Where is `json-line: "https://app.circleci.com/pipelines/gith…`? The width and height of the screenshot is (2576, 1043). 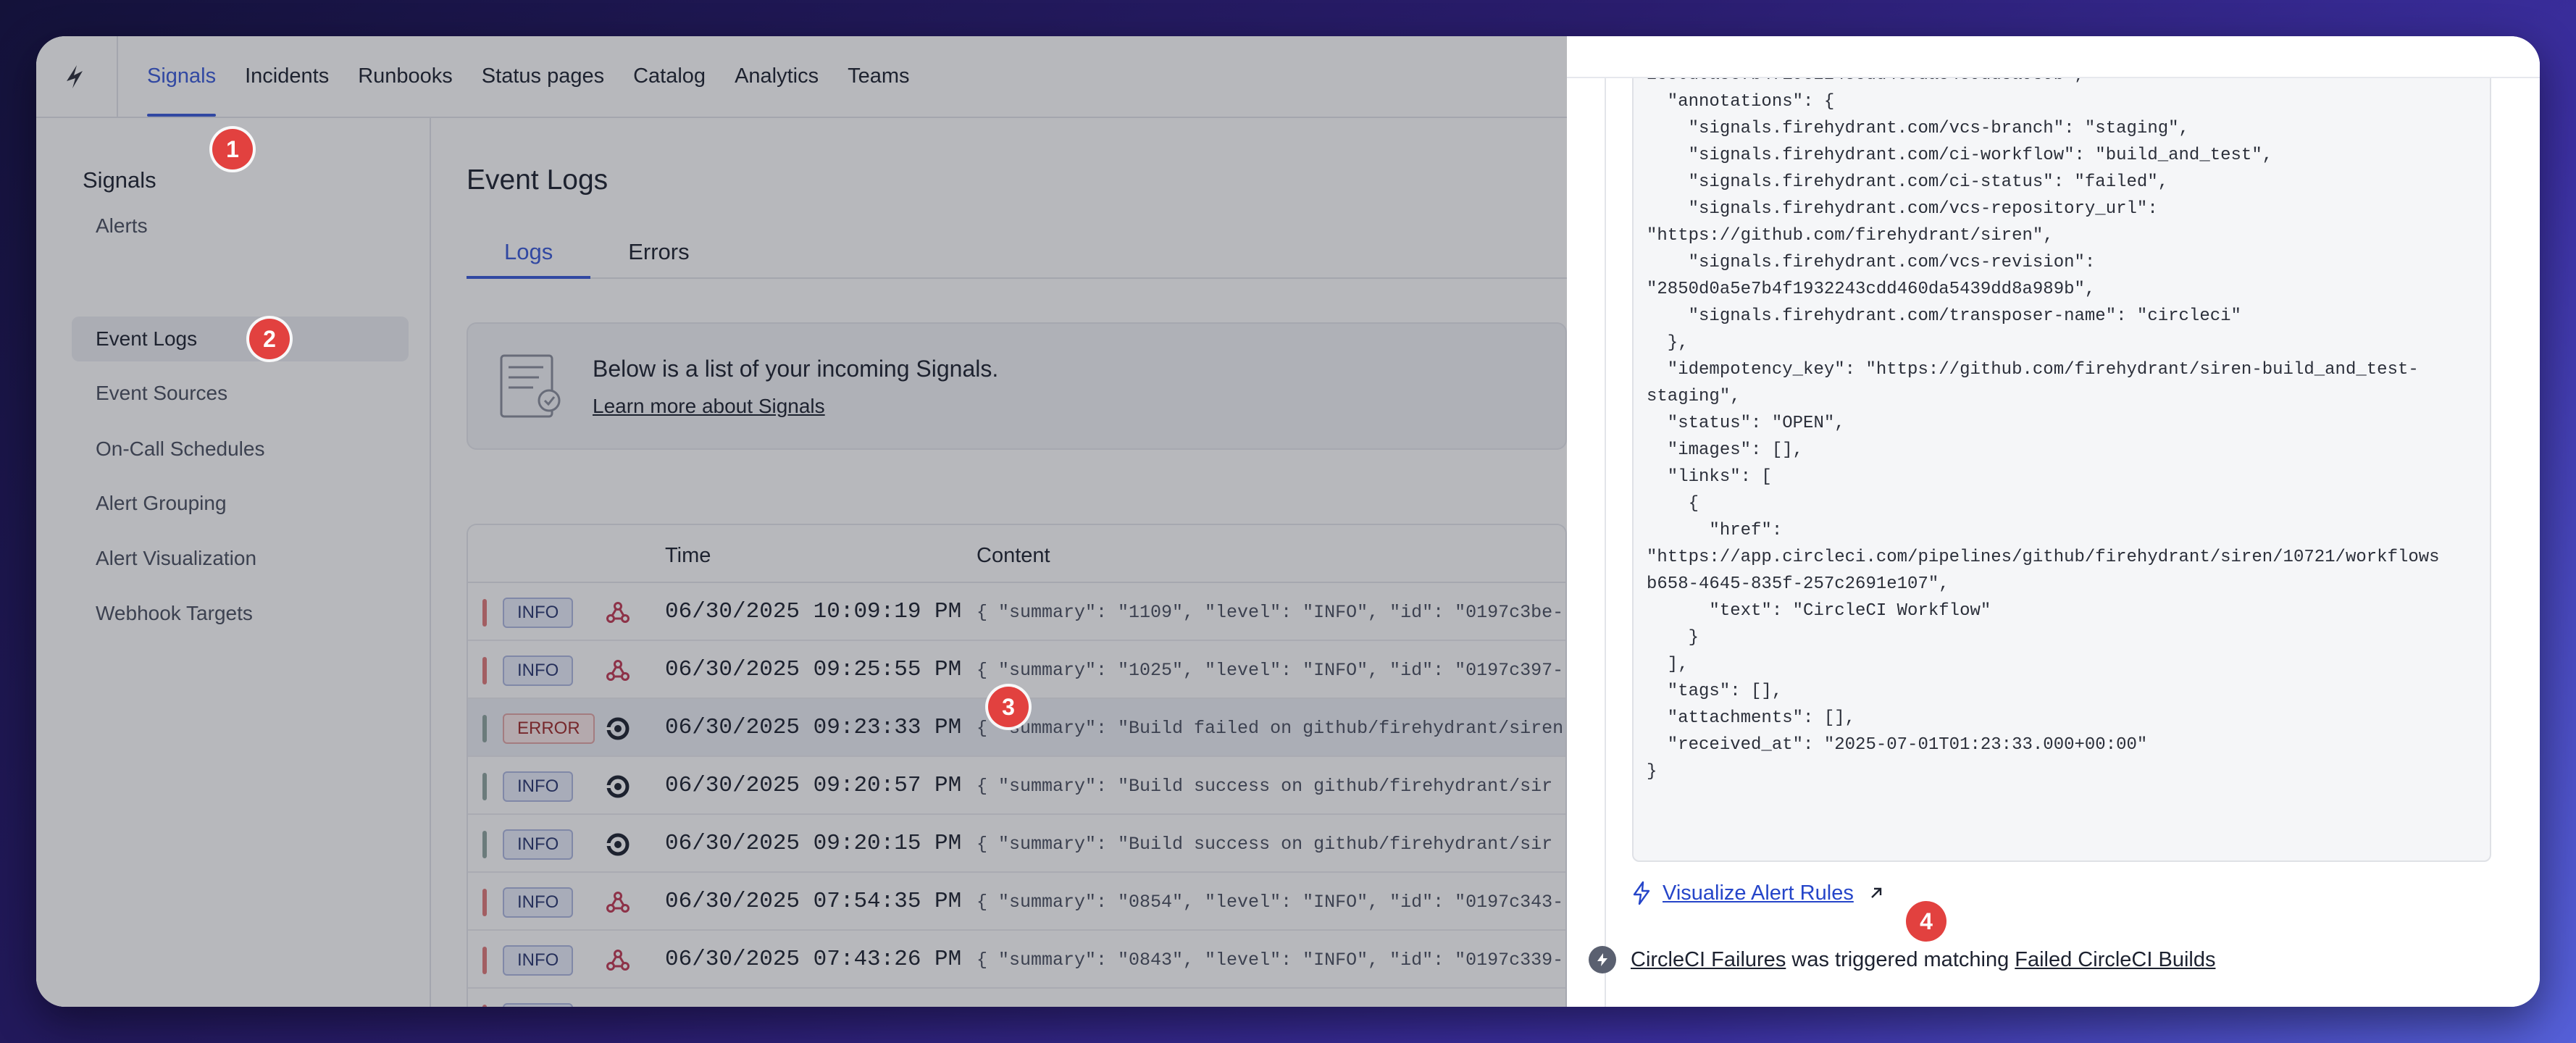 json-line: "https://app.circleci.com/pipelines/gith… is located at coordinates (2043, 557).